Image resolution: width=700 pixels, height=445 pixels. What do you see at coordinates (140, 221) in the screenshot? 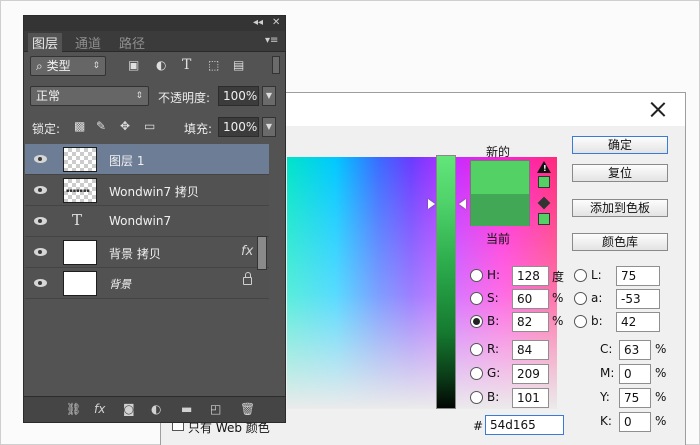
I see `layer-name: Wondwin7` at bounding box center [140, 221].